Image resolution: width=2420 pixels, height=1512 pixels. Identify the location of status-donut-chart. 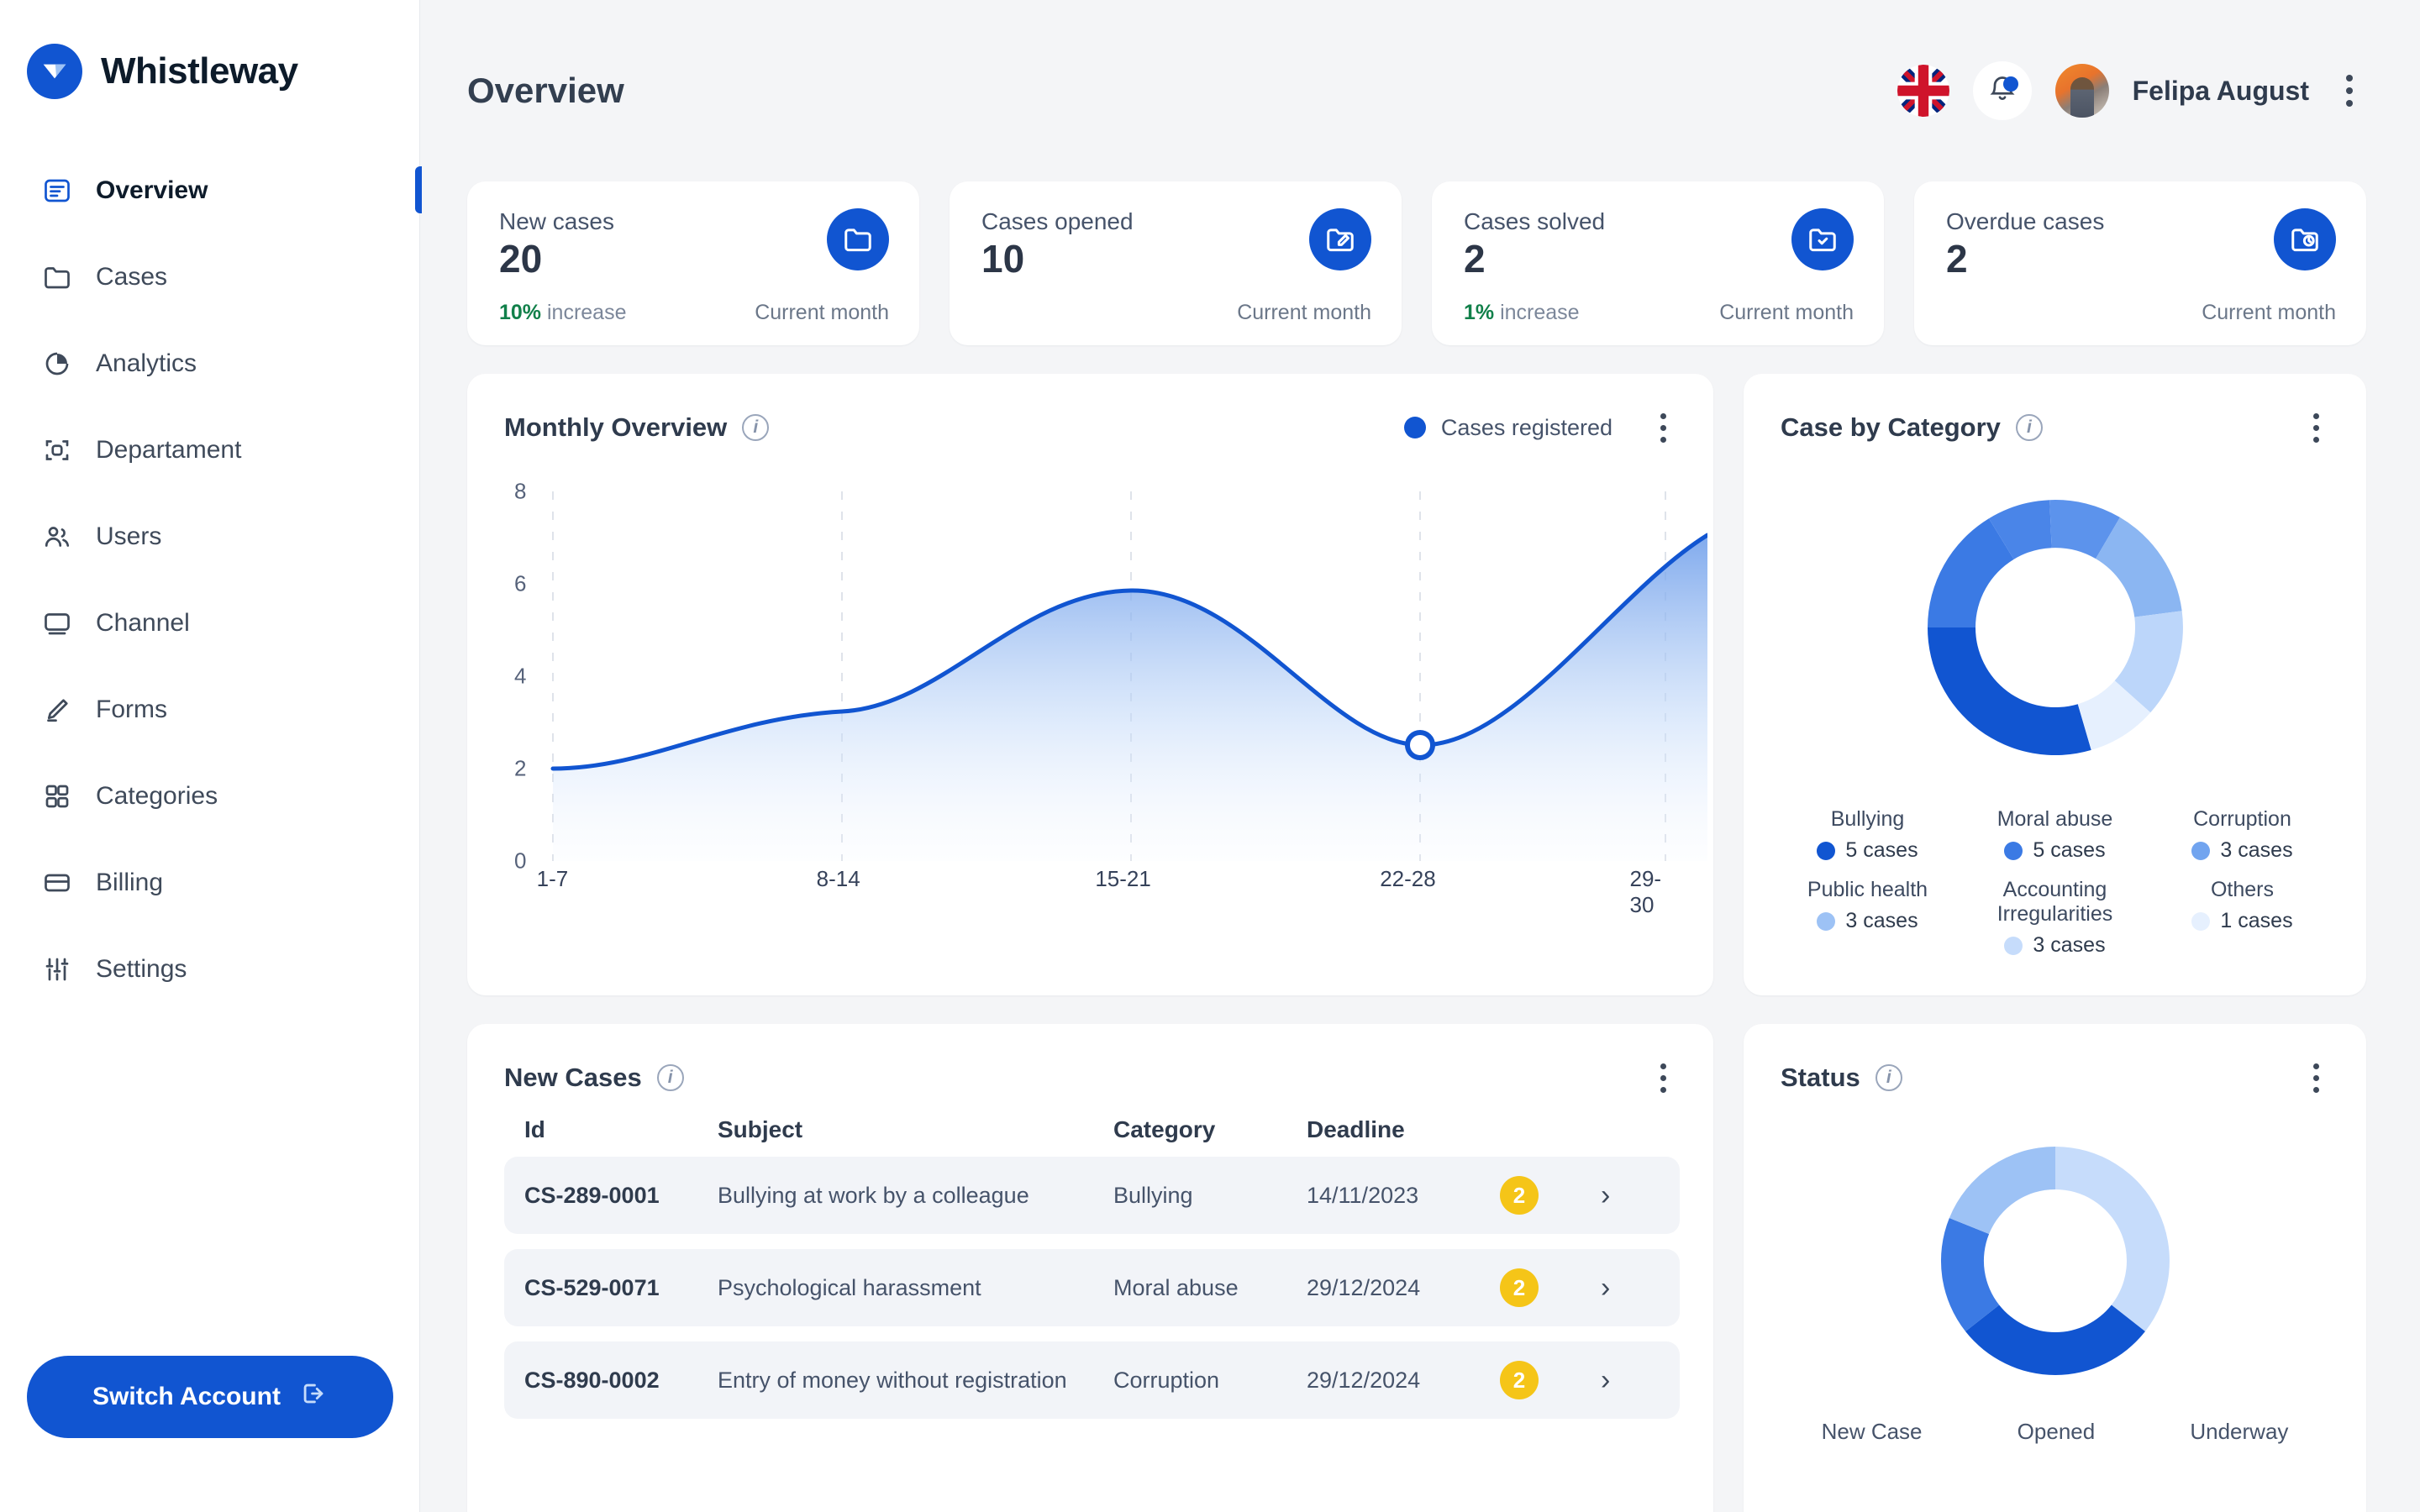
(2055, 1249).